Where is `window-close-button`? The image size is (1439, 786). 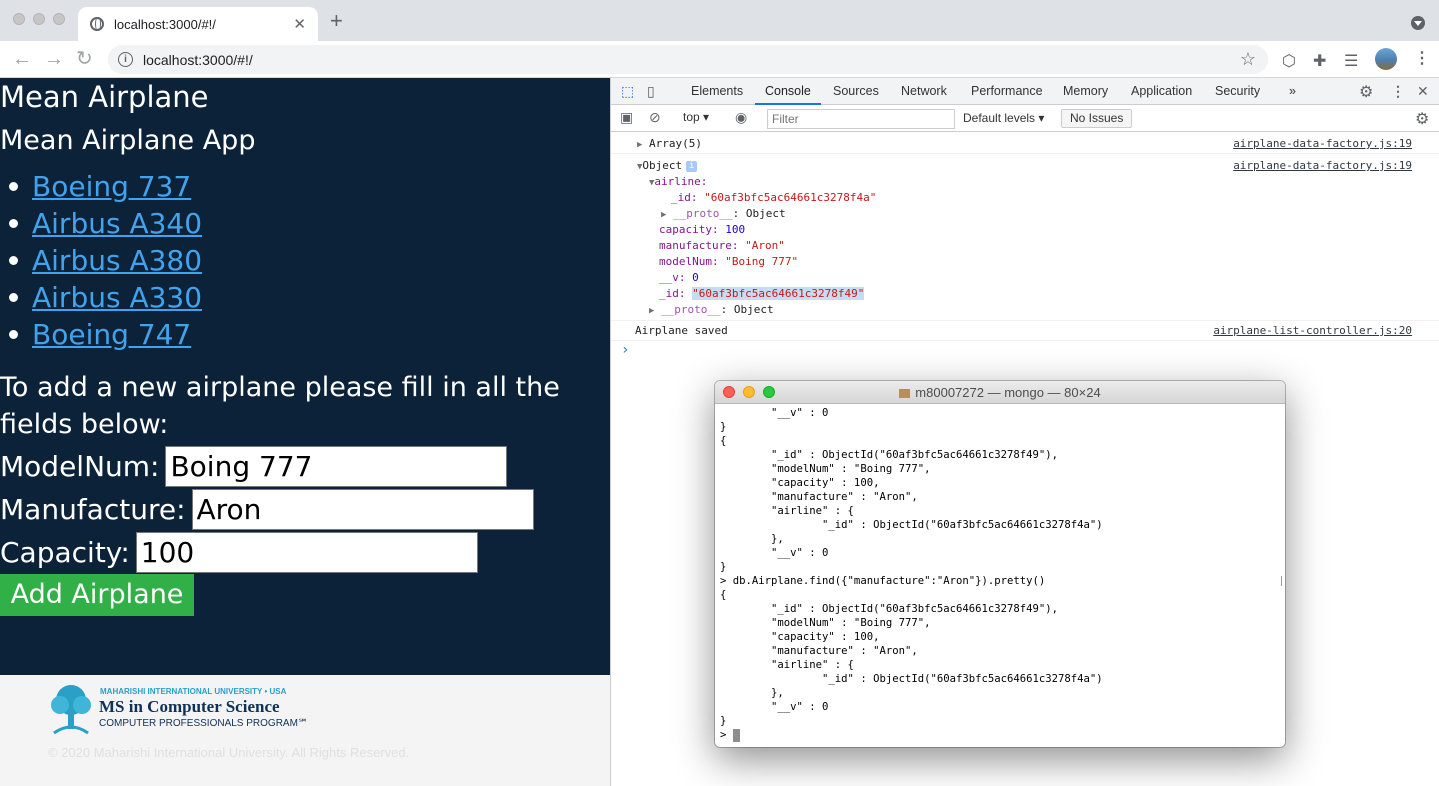 window-close-button is located at coordinates (19, 19).